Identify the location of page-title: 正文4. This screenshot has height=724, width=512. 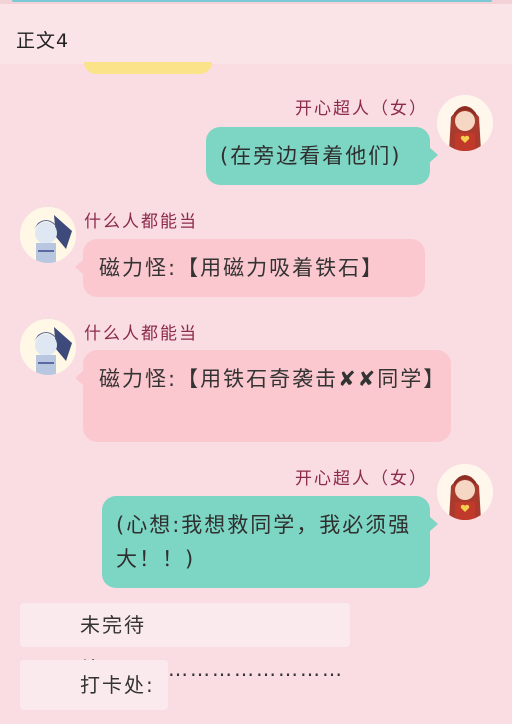
(43, 41).